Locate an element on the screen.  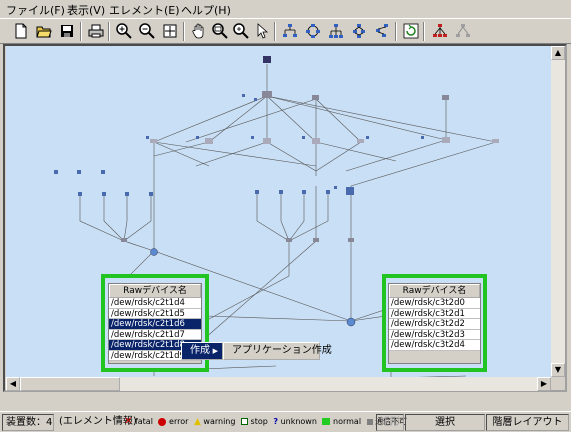
menu-file: ファイル(F) is located at coordinates (35, 10).